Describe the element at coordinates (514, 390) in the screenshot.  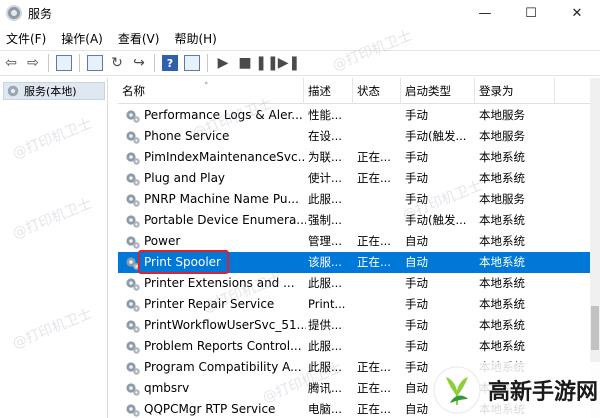
I see `site-brand-badge: 高新手游网` at that location.